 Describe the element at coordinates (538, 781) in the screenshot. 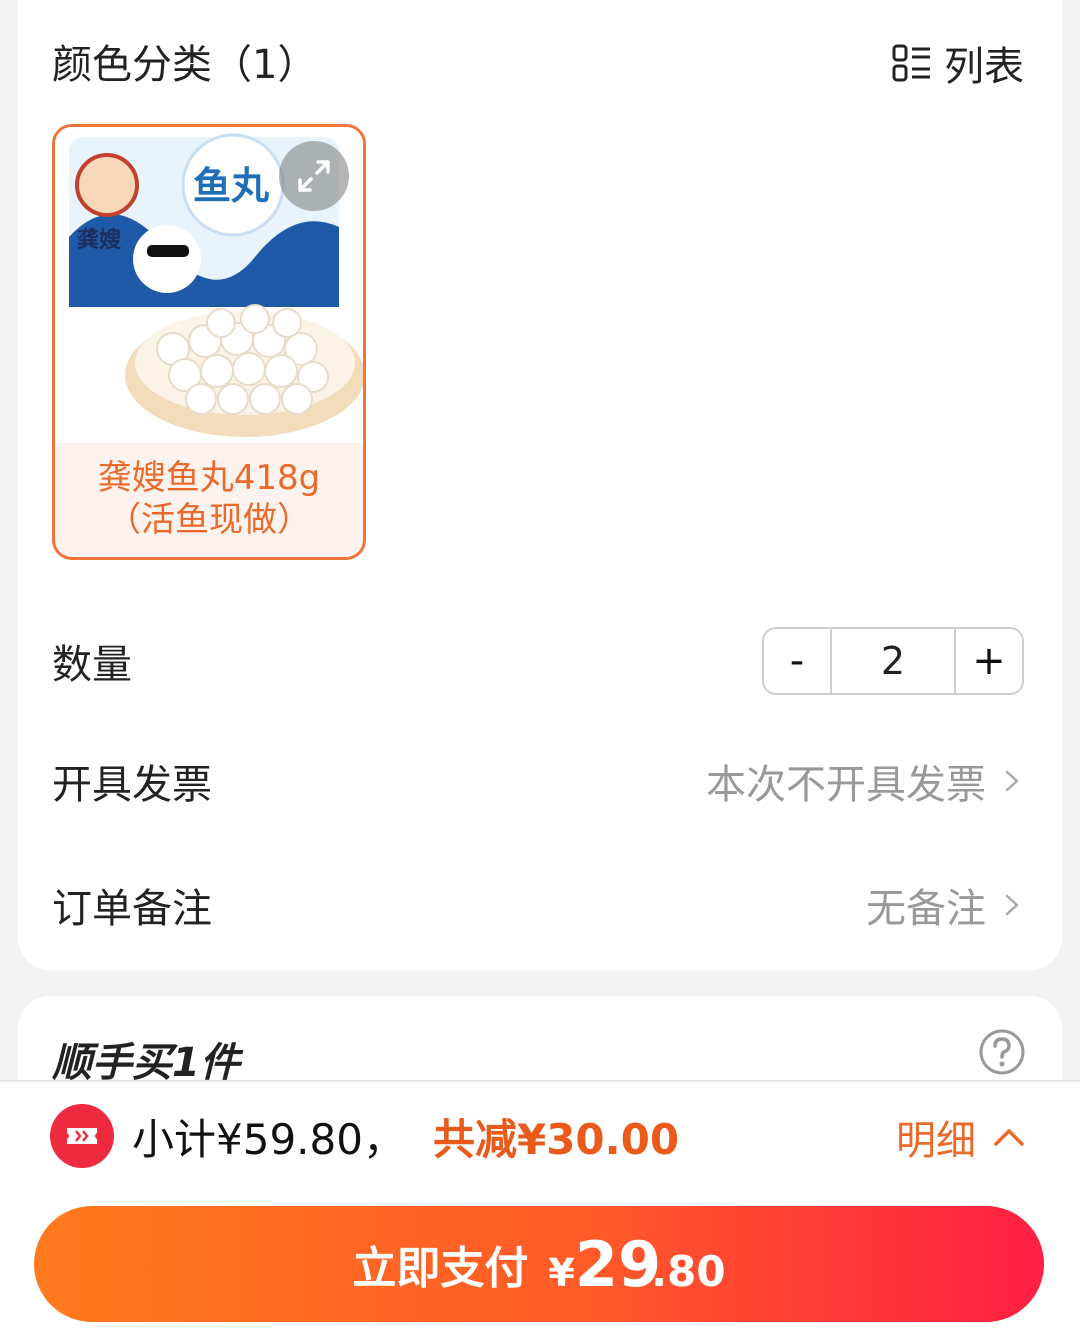

I see `invoice-row: 开具发票 本次不开具发票` at that location.